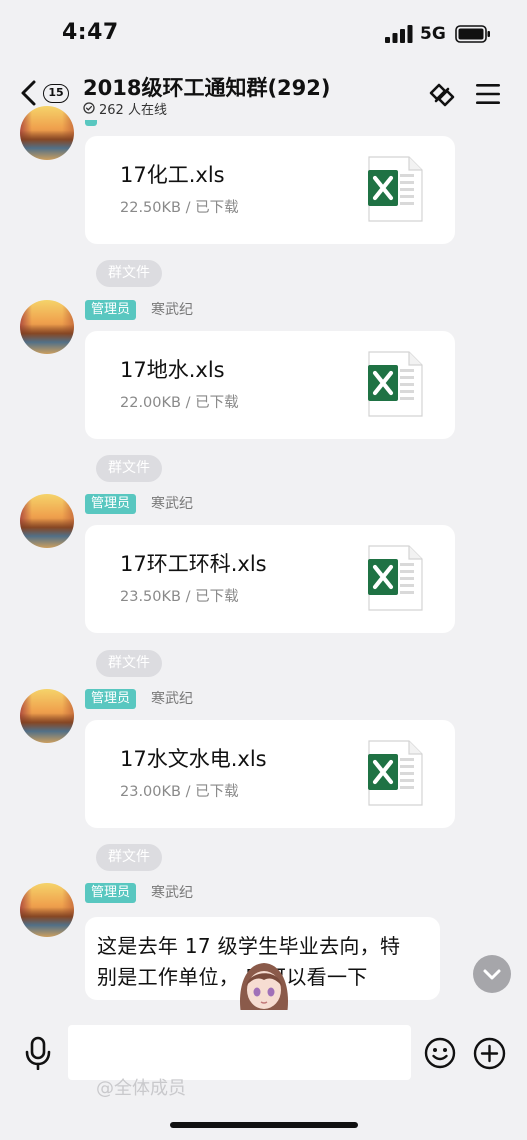 Image resolution: width=527 pixels, height=1140 pixels. I want to click on microphone-icon, so click(38, 1053).